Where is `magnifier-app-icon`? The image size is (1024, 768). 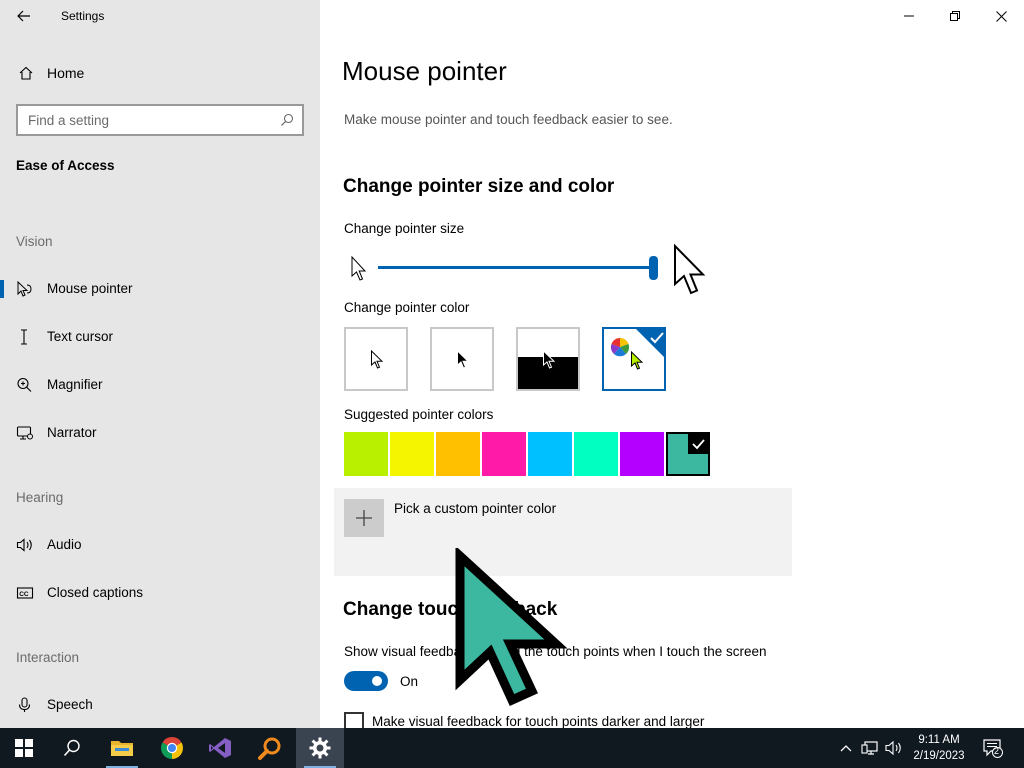
magnifier-app-icon is located at coordinates (269, 748).